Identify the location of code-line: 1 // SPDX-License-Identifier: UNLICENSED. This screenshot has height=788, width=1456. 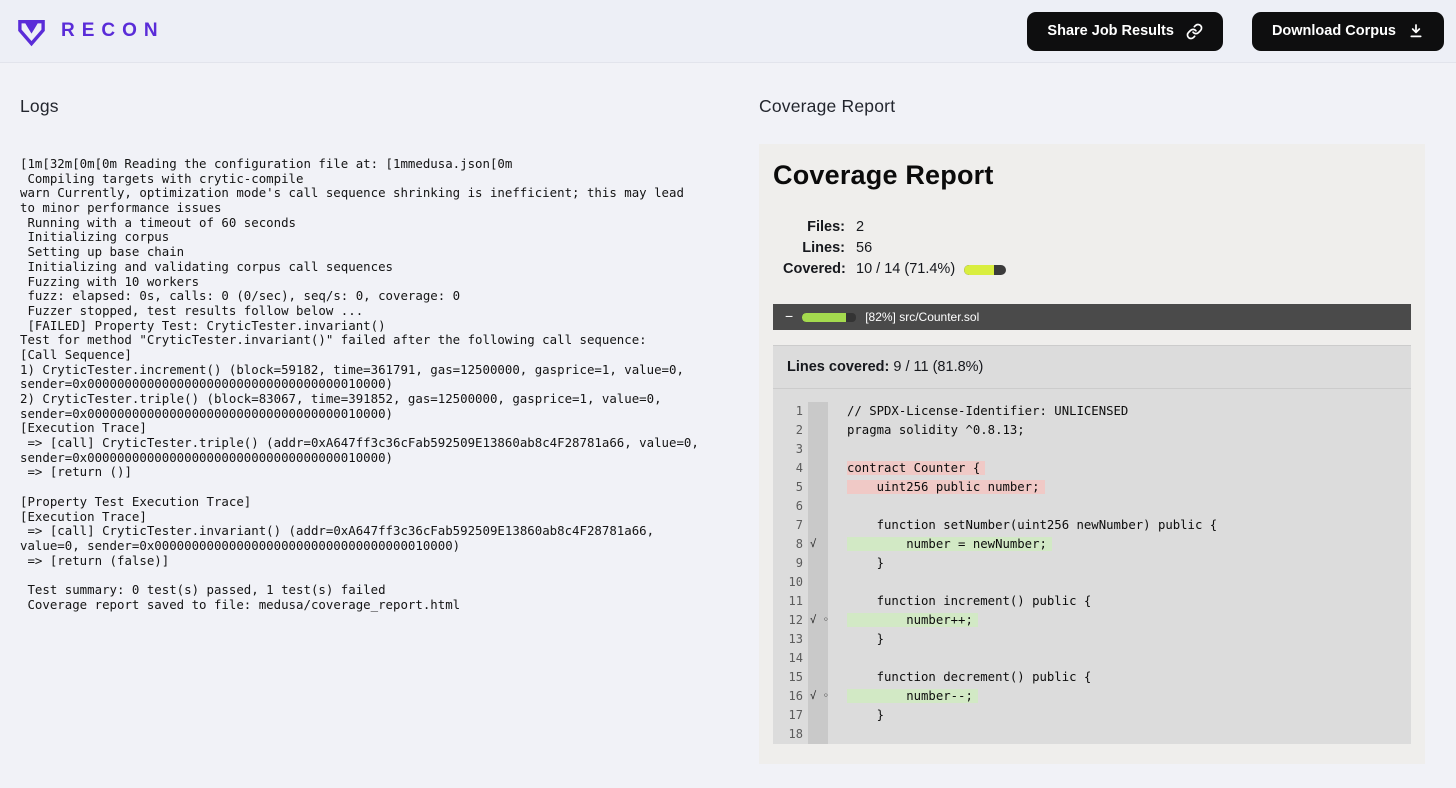
(1092, 411).